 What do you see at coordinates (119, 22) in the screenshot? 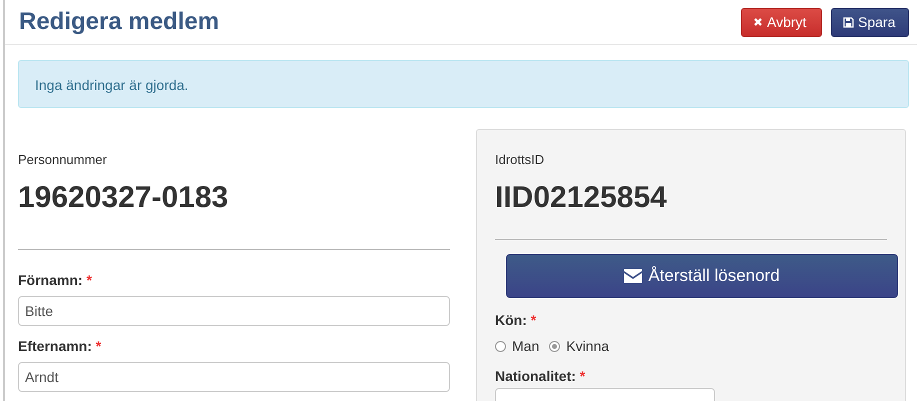
I see `page-title: Redigera medlem` at bounding box center [119, 22].